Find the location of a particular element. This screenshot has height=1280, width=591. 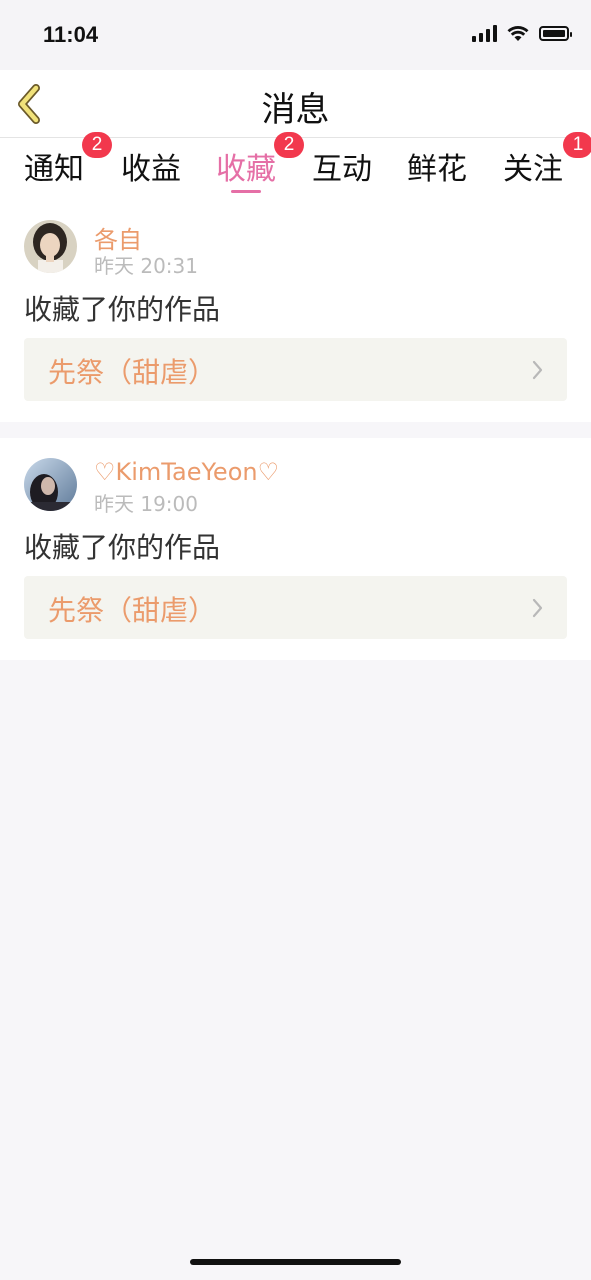

username: ♡KimTaeYeon♡ is located at coordinates (186, 472).